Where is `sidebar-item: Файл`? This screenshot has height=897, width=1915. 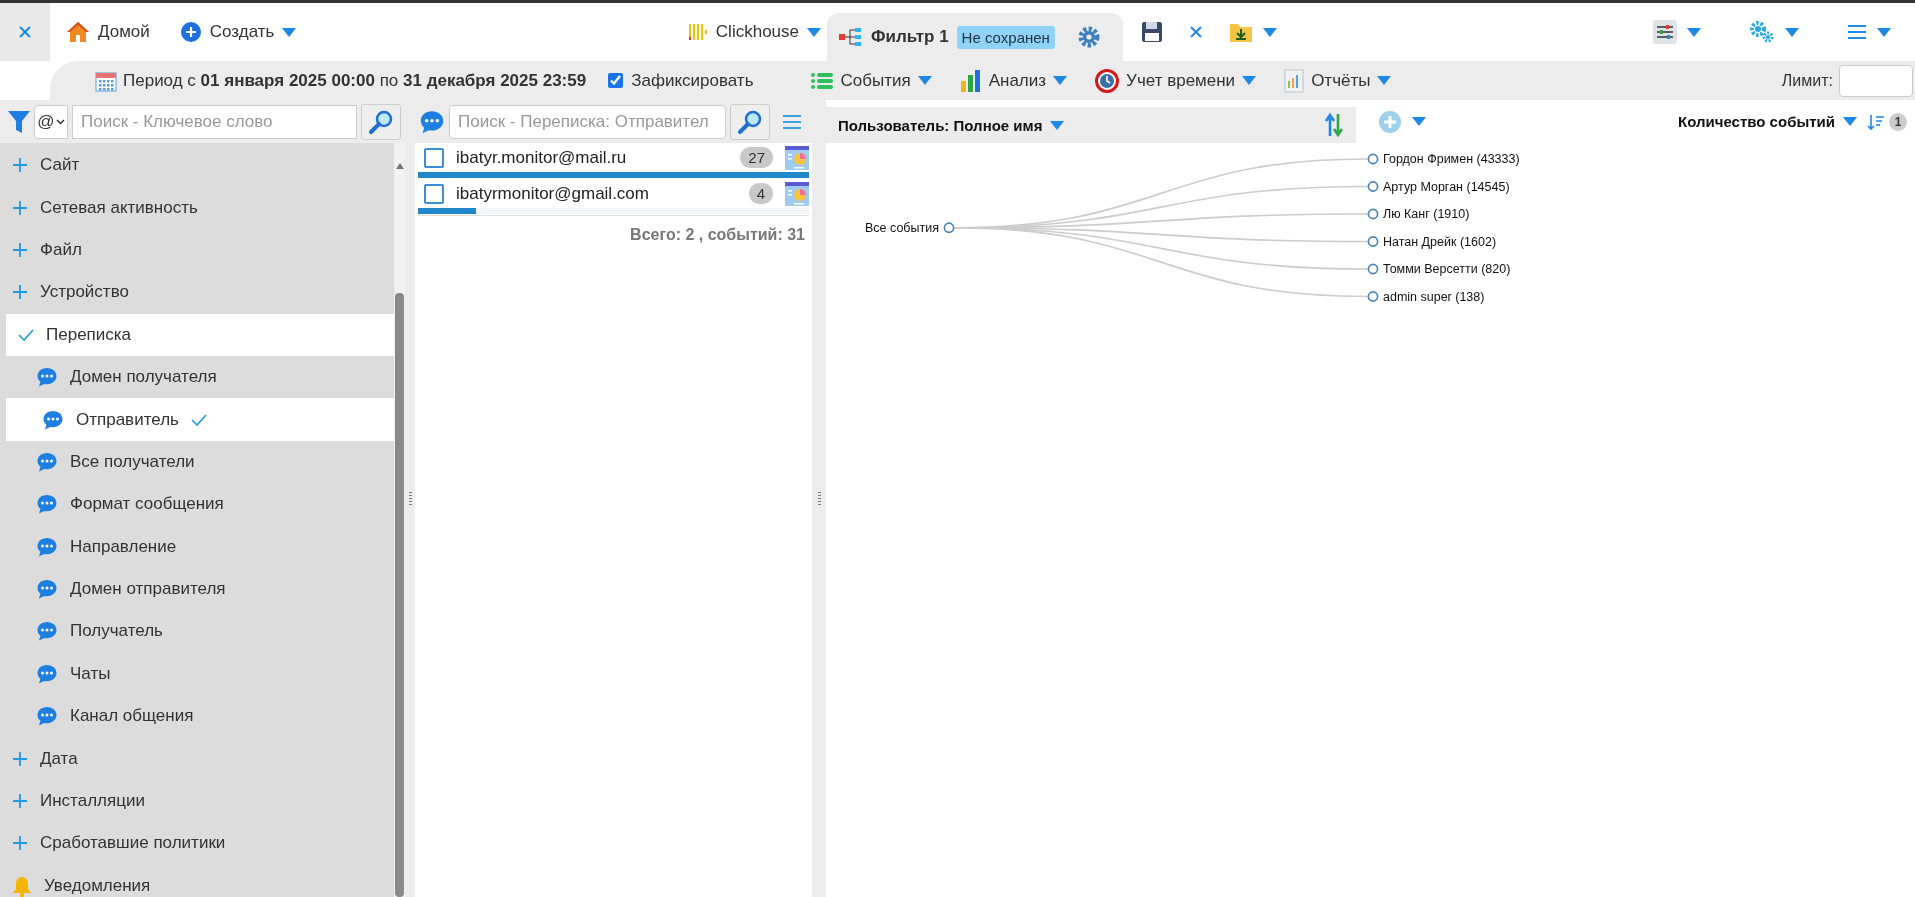
sidebar-item: Файл is located at coordinates (197, 250).